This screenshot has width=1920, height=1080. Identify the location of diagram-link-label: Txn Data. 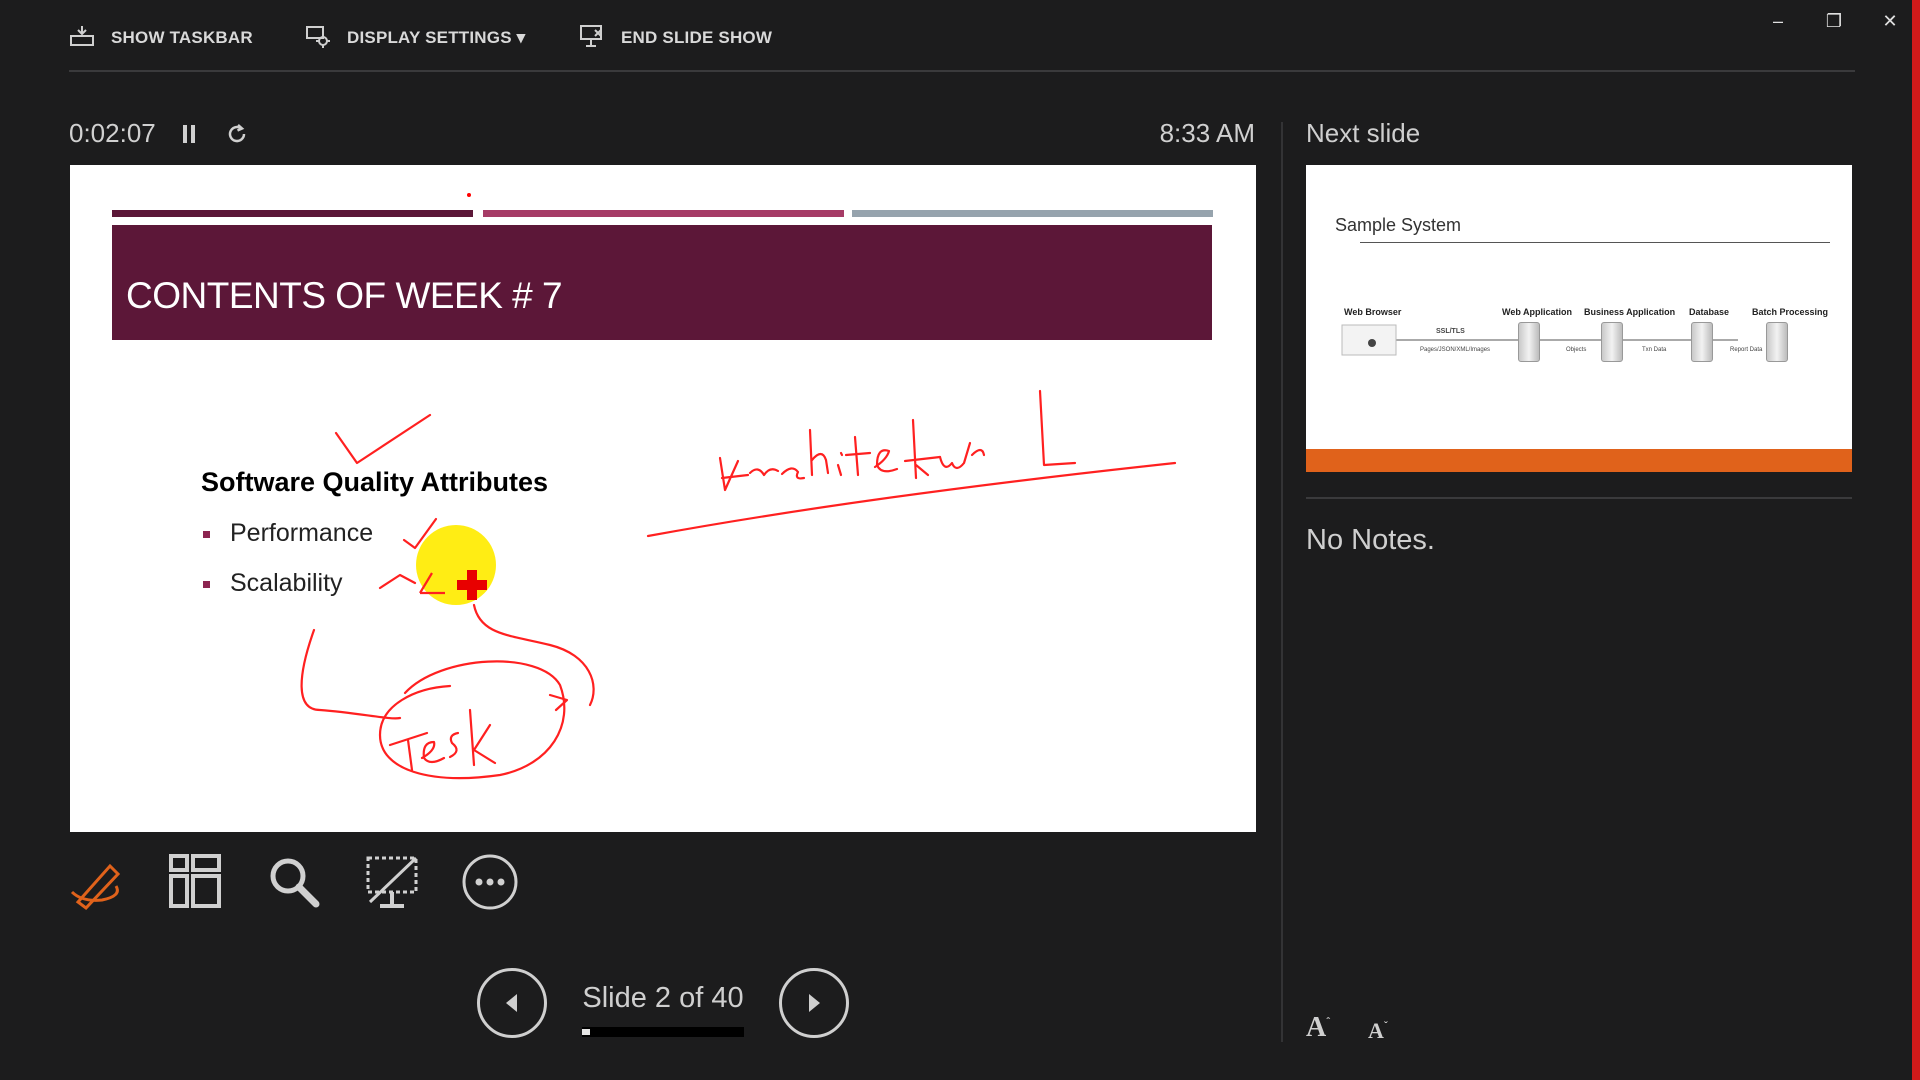
(1654, 350).